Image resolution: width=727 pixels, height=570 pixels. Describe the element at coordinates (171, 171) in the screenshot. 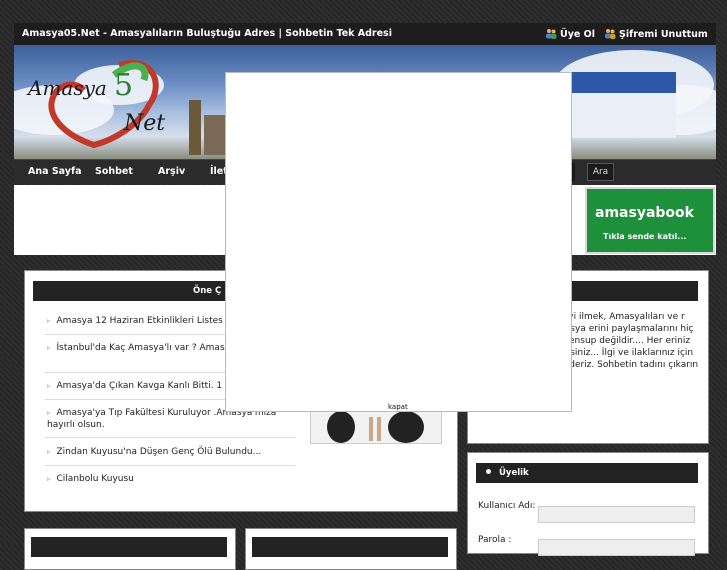

I see `nav-archive: Arşiv` at that location.